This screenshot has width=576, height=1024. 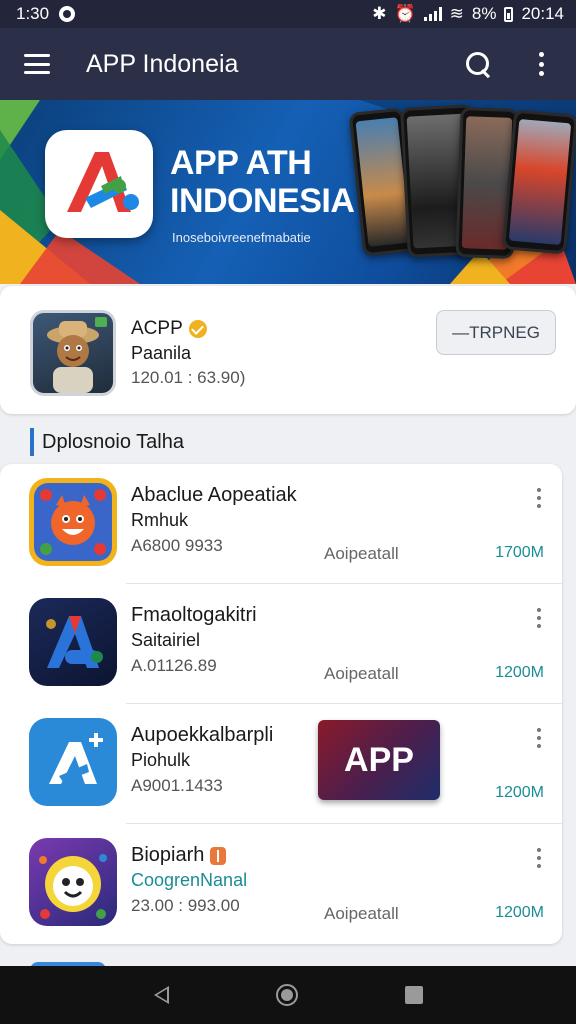 I want to click on app-promo-tile: APP, so click(x=379, y=760).